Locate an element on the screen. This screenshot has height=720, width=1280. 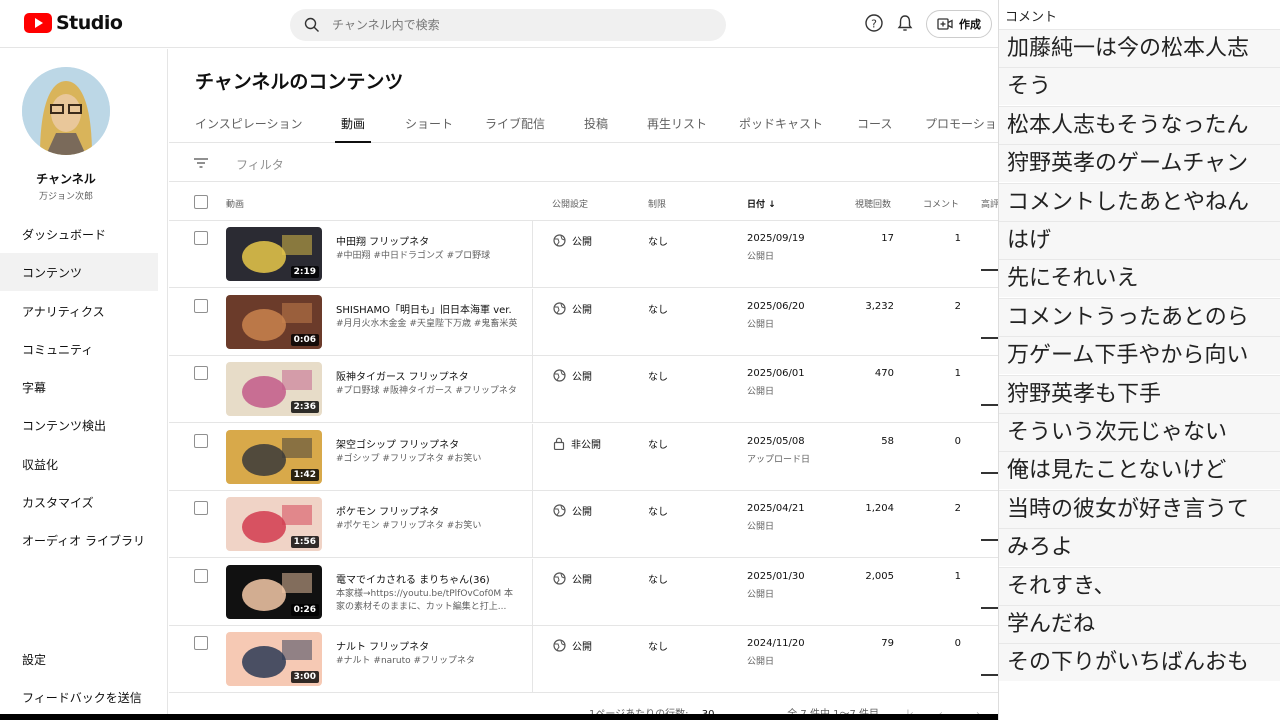
sidebar-item-analytics: アナリティクス is located at coordinates (79, 311).